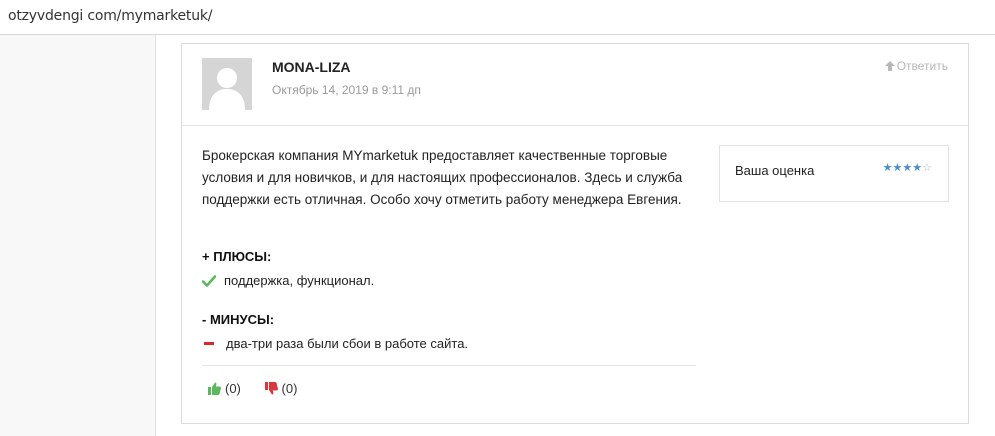 This screenshot has height=436, width=995. What do you see at coordinates (922, 66) in the screenshot?
I see `reply-label: Ответить` at bounding box center [922, 66].